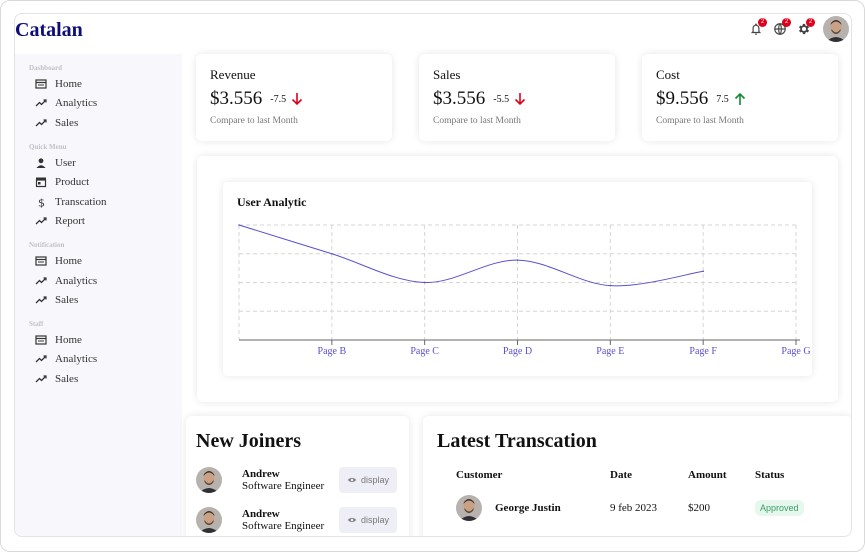  What do you see at coordinates (233, 74) in the screenshot?
I see `card-title: Revenue` at bounding box center [233, 74].